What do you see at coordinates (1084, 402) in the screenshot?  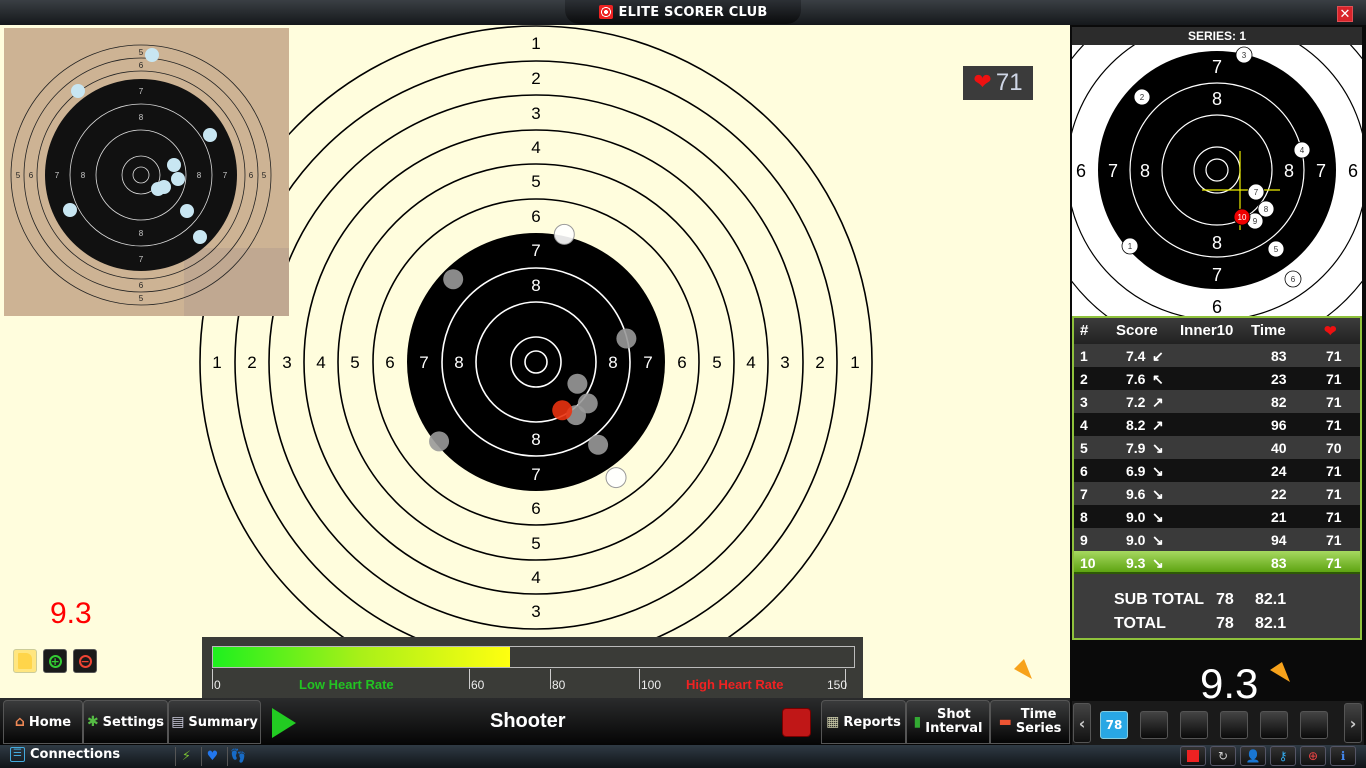 I see `row-num: 3` at bounding box center [1084, 402].